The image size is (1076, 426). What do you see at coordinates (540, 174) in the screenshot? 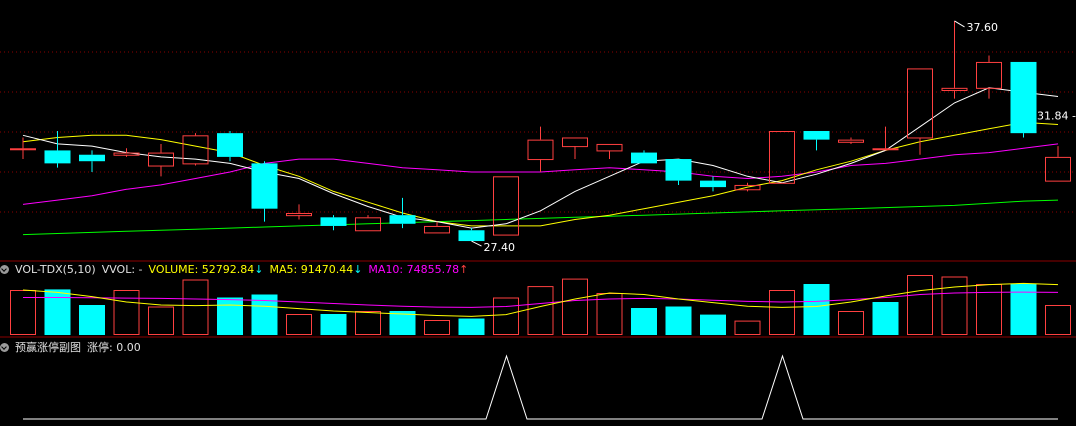
I see `ma-magenta-line` at bounding box center [540, 174].